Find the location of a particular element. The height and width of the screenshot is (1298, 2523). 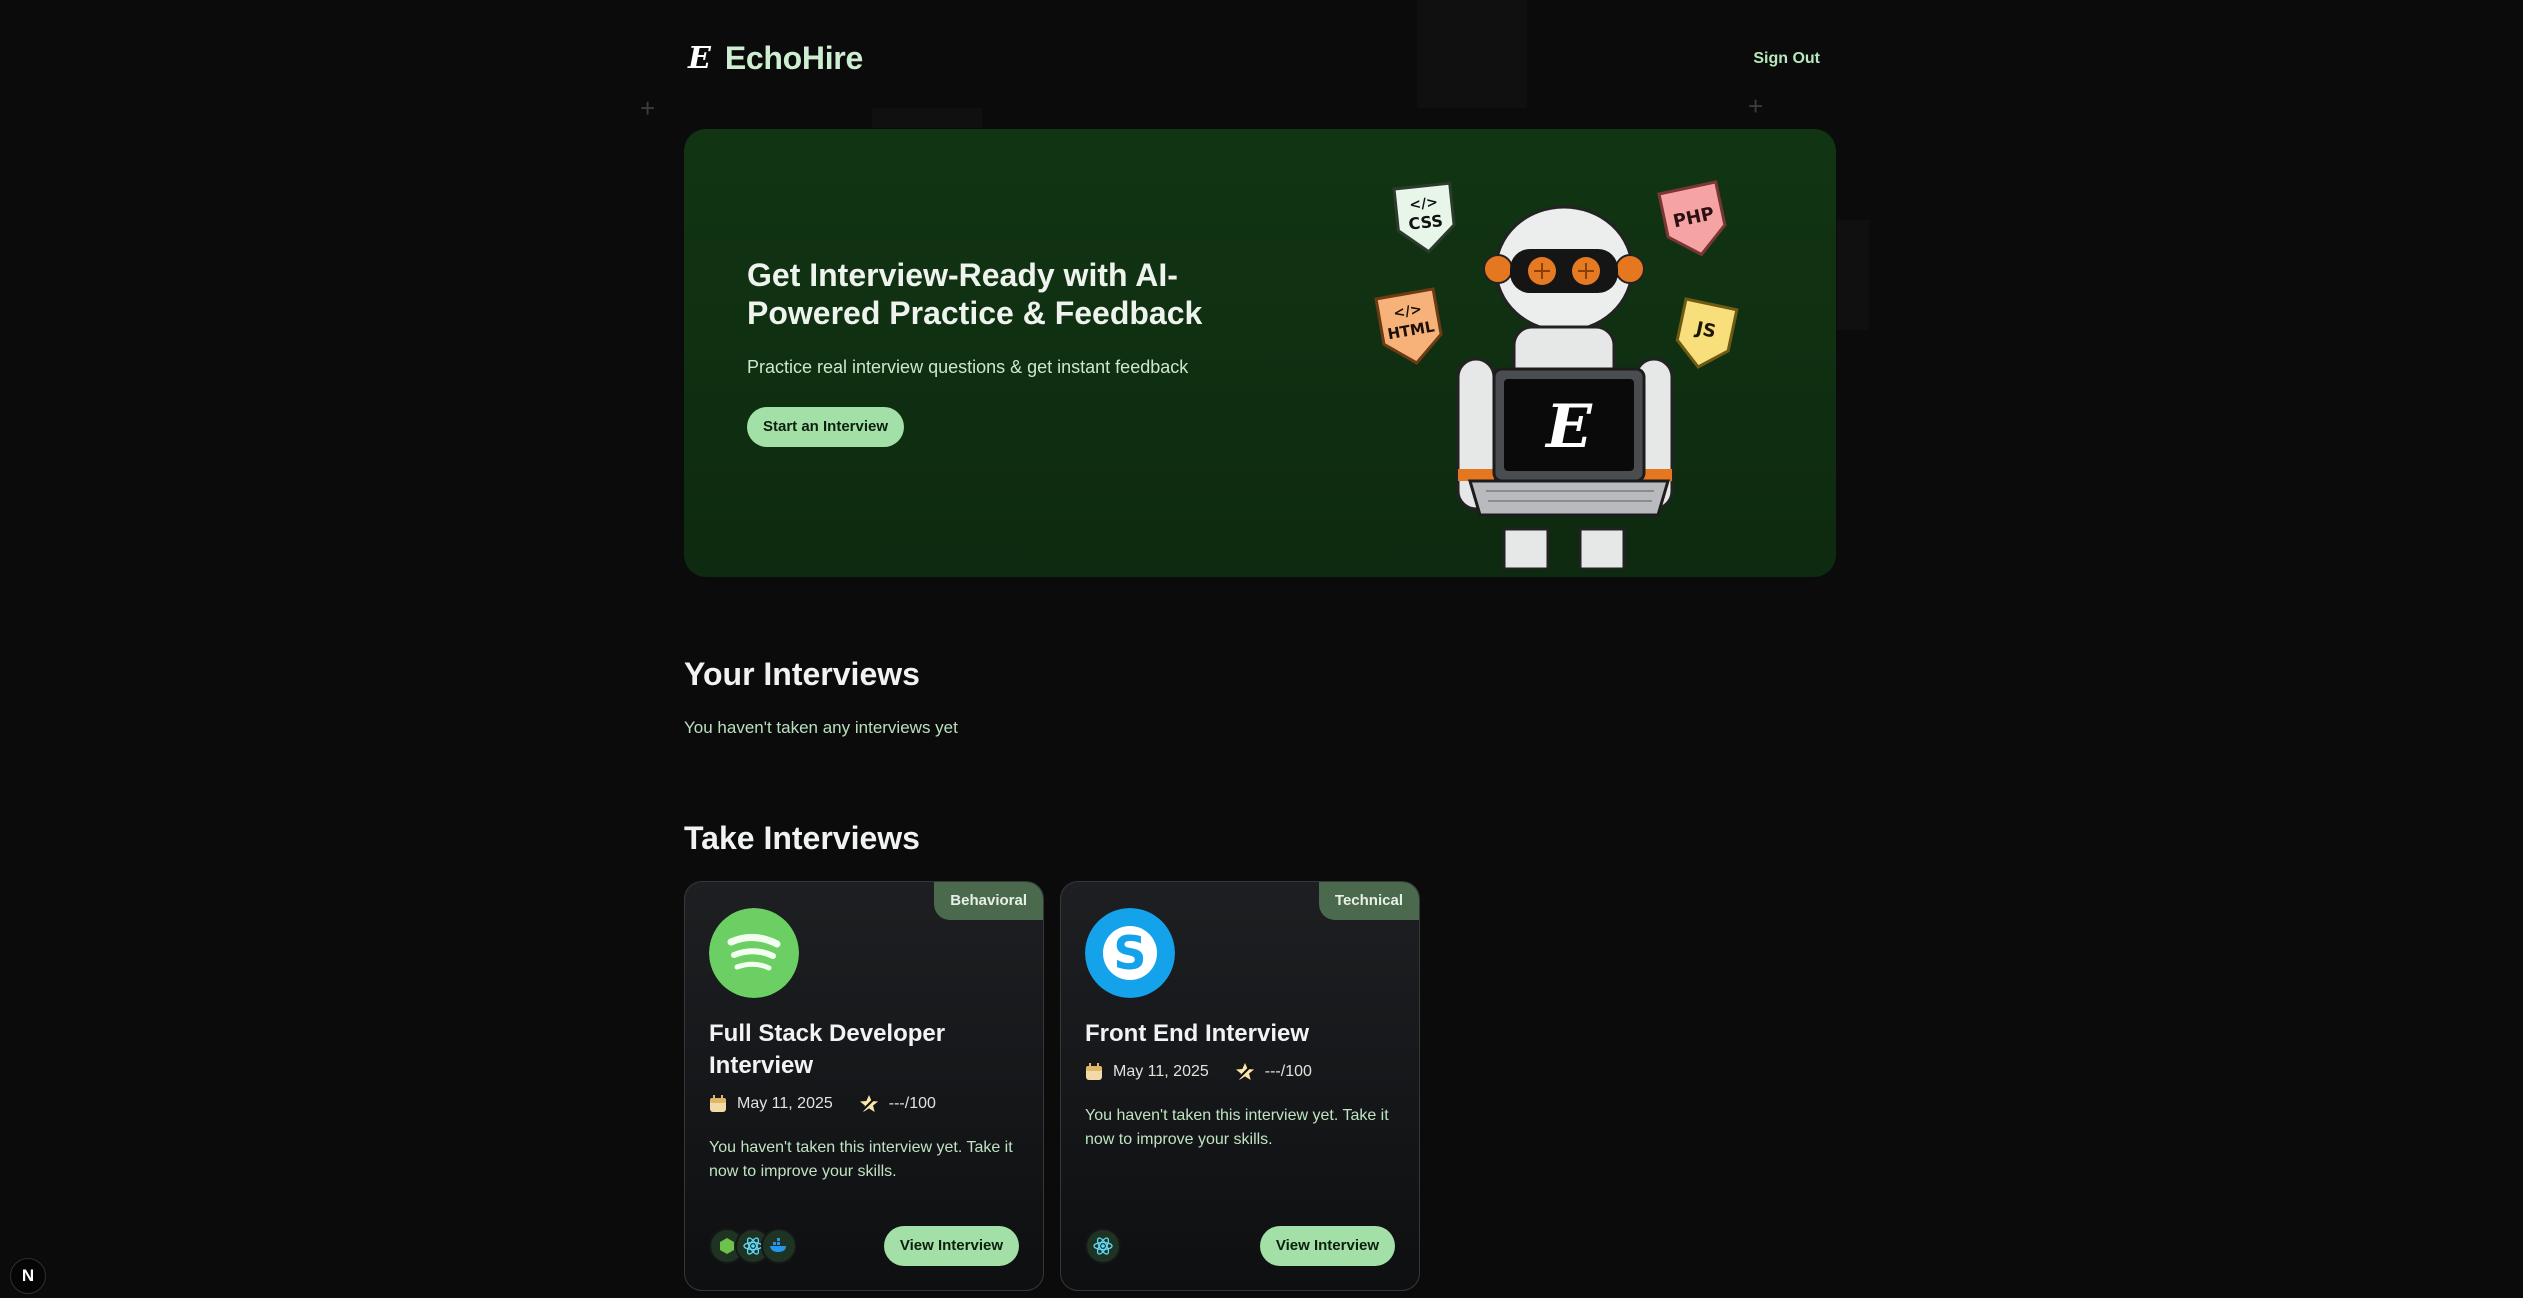

interview-title: Front End Interview is located at coordinates (1197, 1033).